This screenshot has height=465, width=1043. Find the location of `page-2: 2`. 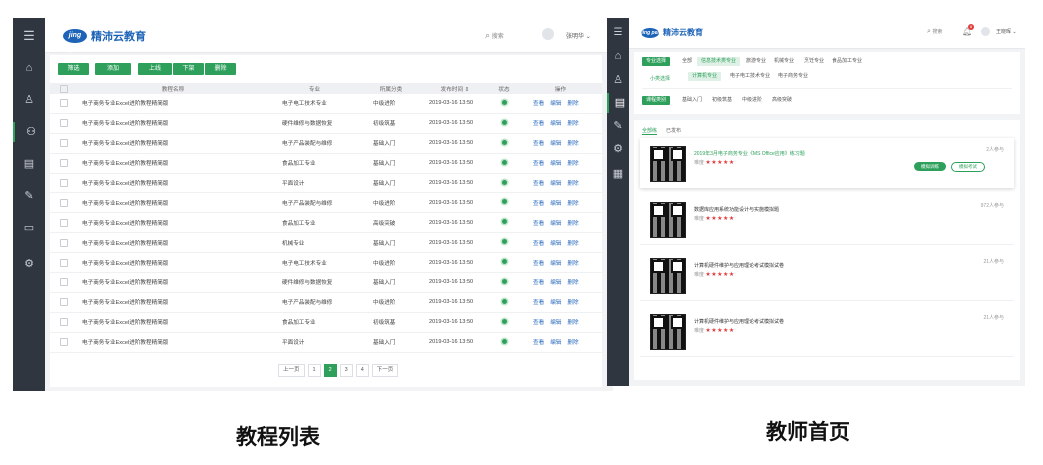

page-2: 2 is located at coordinates (330, 370).